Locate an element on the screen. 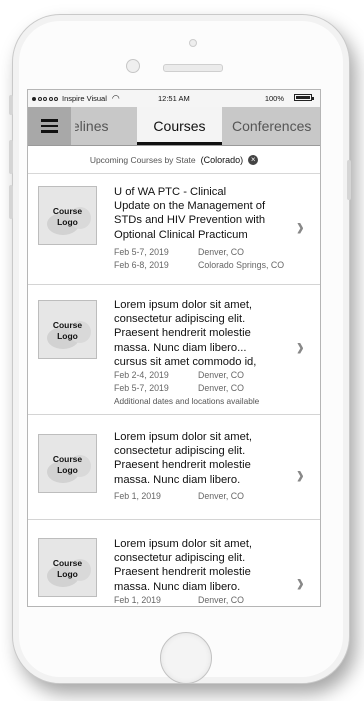 Image resolution: width=364 pixels, height=701 pixels. tab-bar: idelines Courses Conferences is located at coordinates (174, 126).